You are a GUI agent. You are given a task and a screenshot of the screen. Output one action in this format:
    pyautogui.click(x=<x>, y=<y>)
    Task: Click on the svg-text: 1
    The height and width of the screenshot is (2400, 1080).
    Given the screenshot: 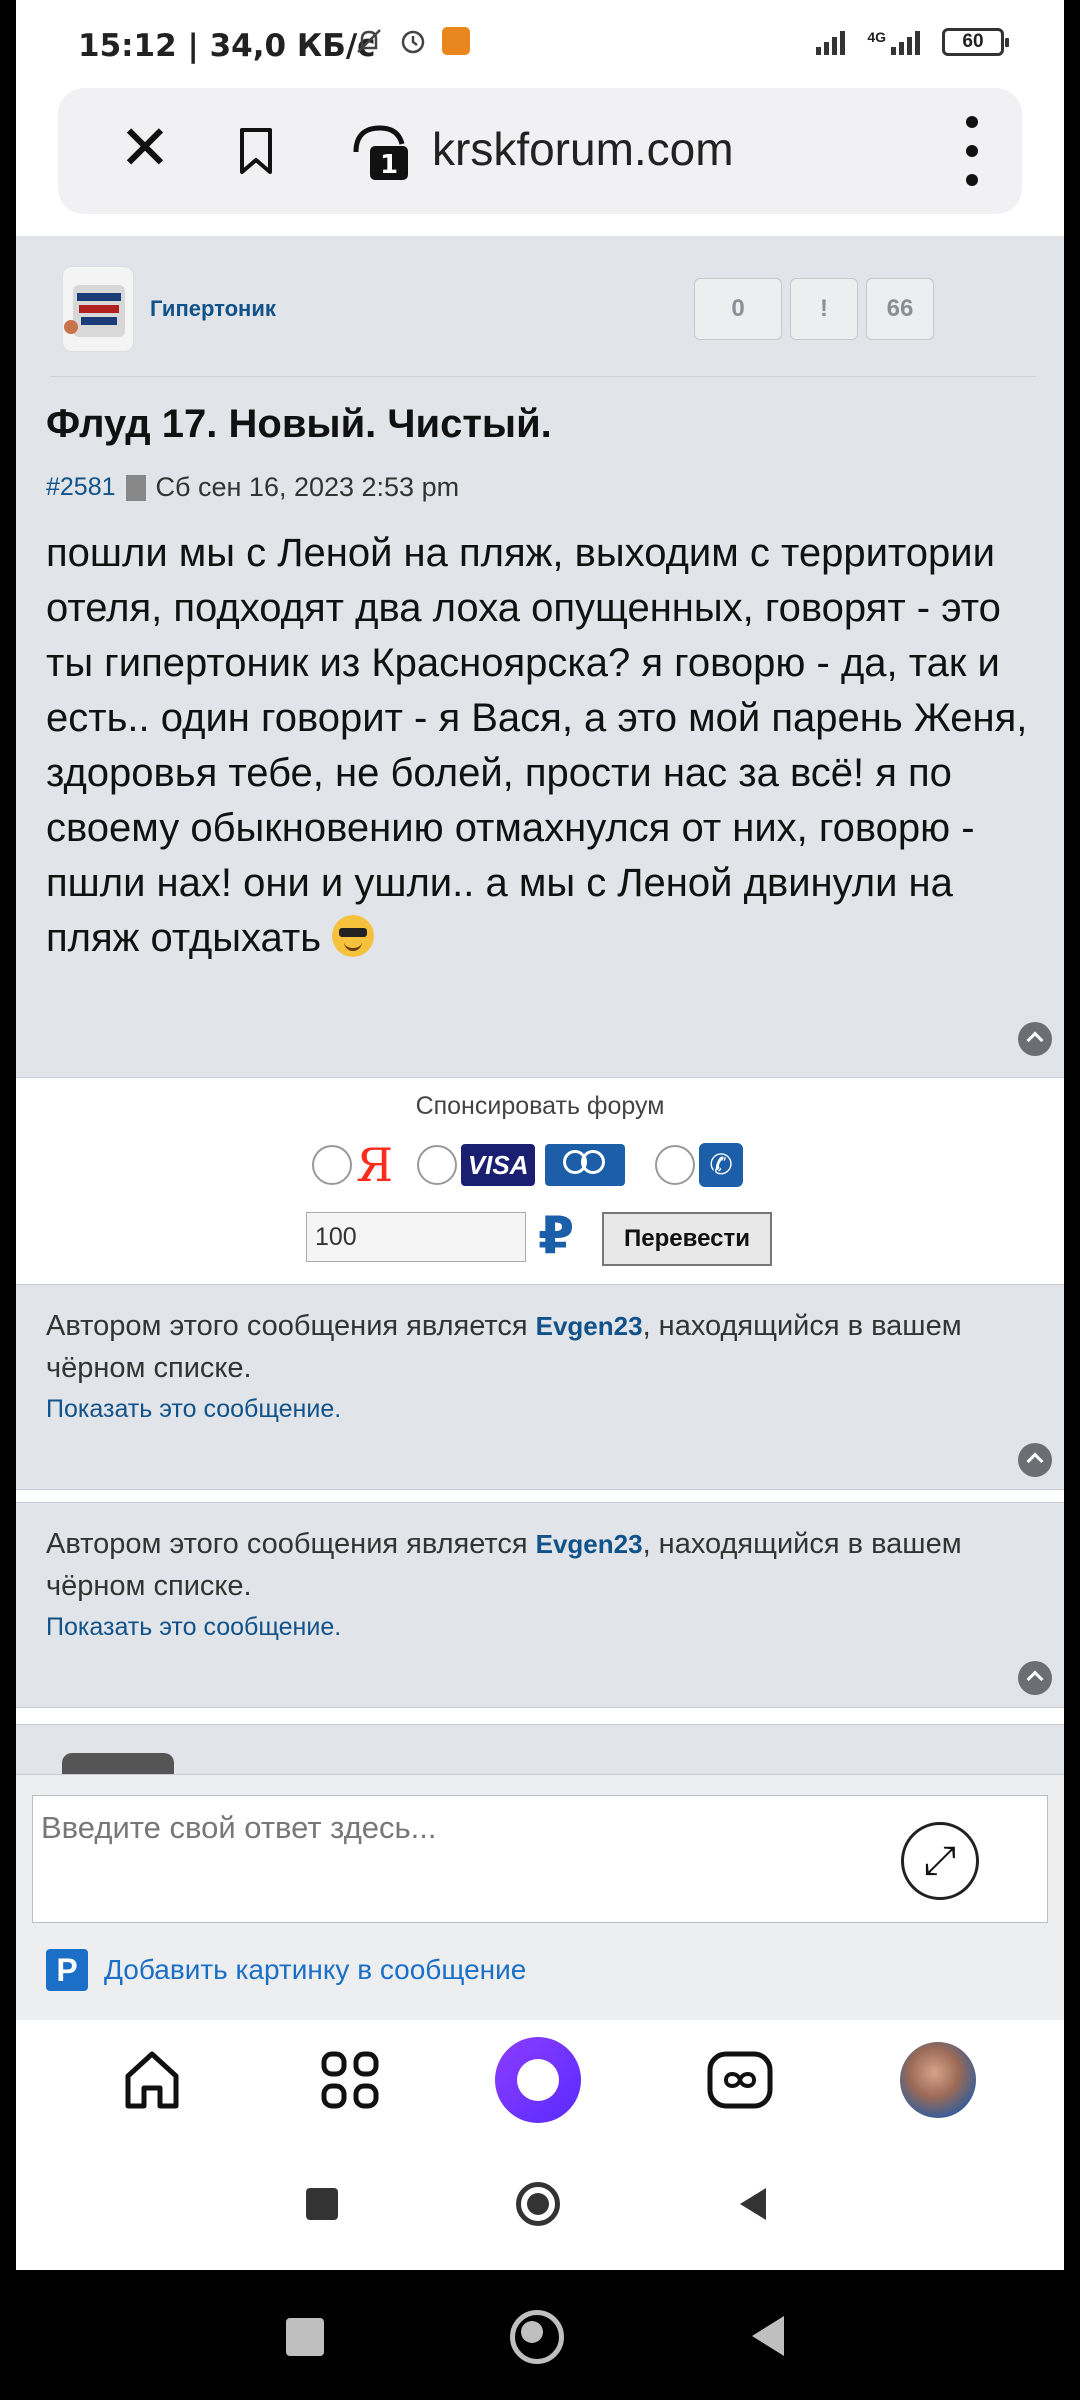 What is the action you would take?
    pyautogui.click(x=389, y=165)
    